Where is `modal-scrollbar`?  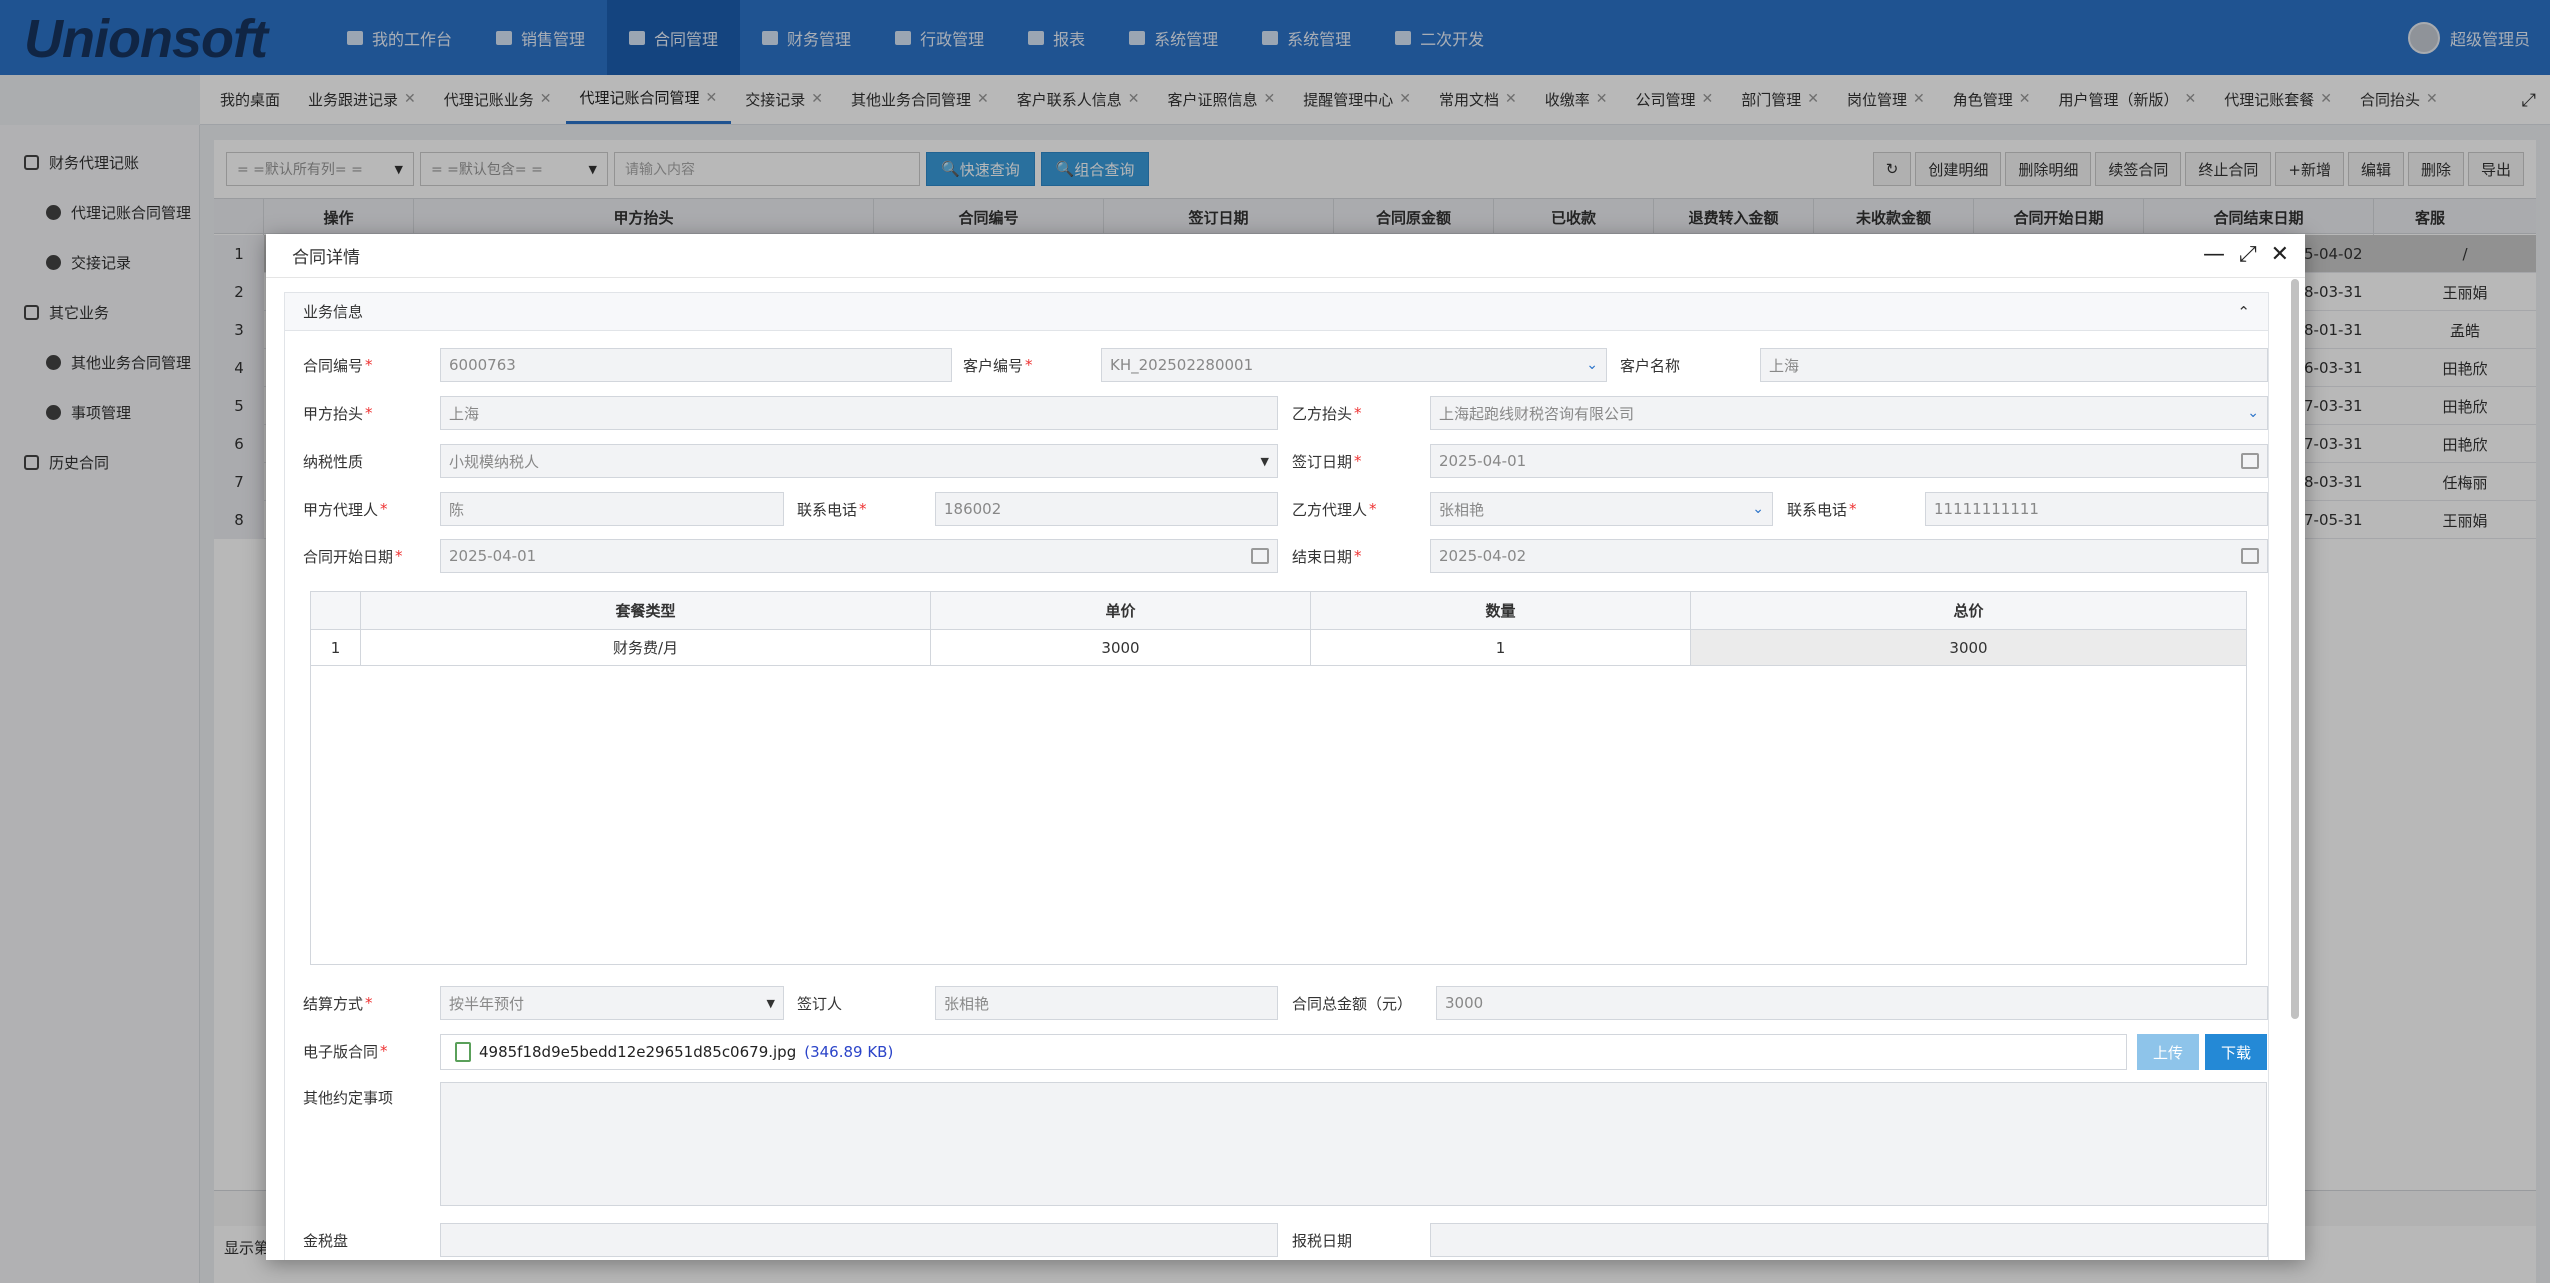 modal-scrollbar is located at coordinates (2295, 649).